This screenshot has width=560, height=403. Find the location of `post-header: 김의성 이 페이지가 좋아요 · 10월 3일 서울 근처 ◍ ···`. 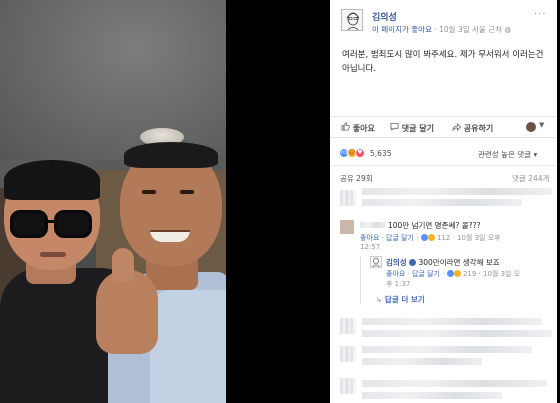

post-header: 김의성 이 페이지가 좋아요 · 10월 3일 서울 근처 ◍ ··· is located at coordinates (443, 20).